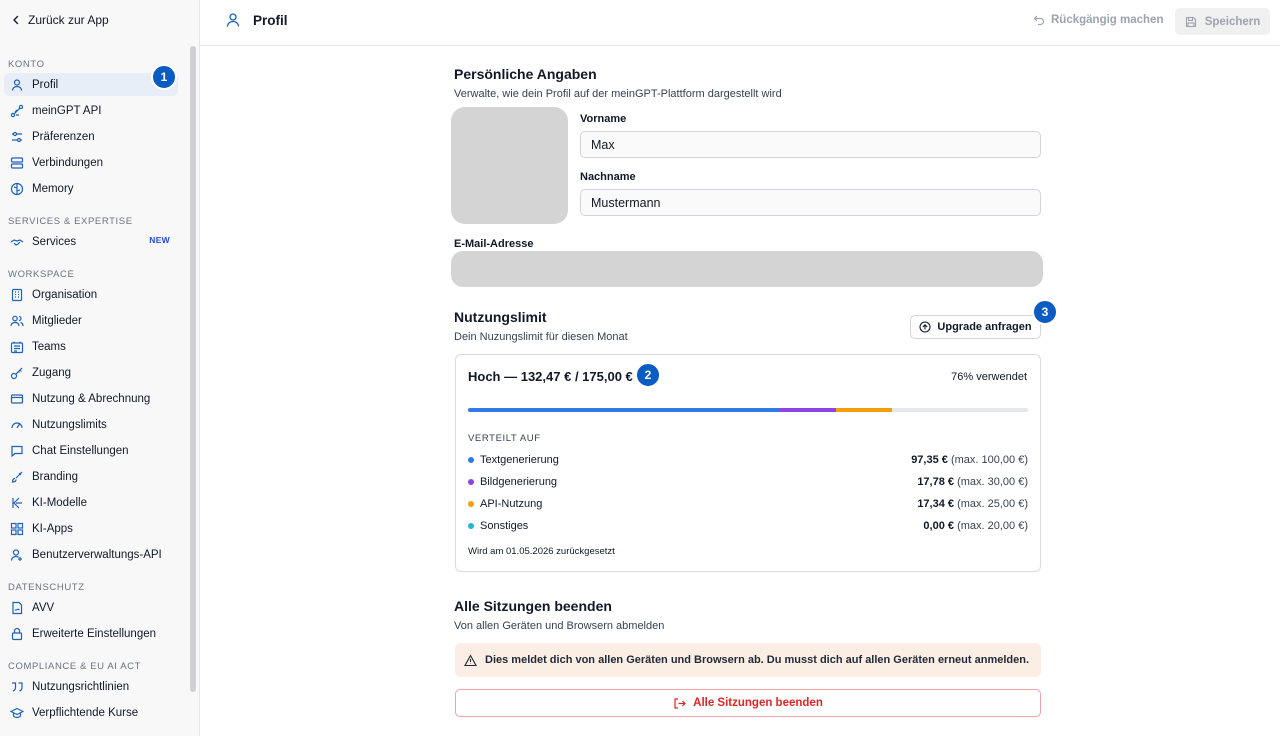  Describe the element at coordinates (63, 136) in the screenshot. I see `sidebar-item-label: Präferenzen` at that location.